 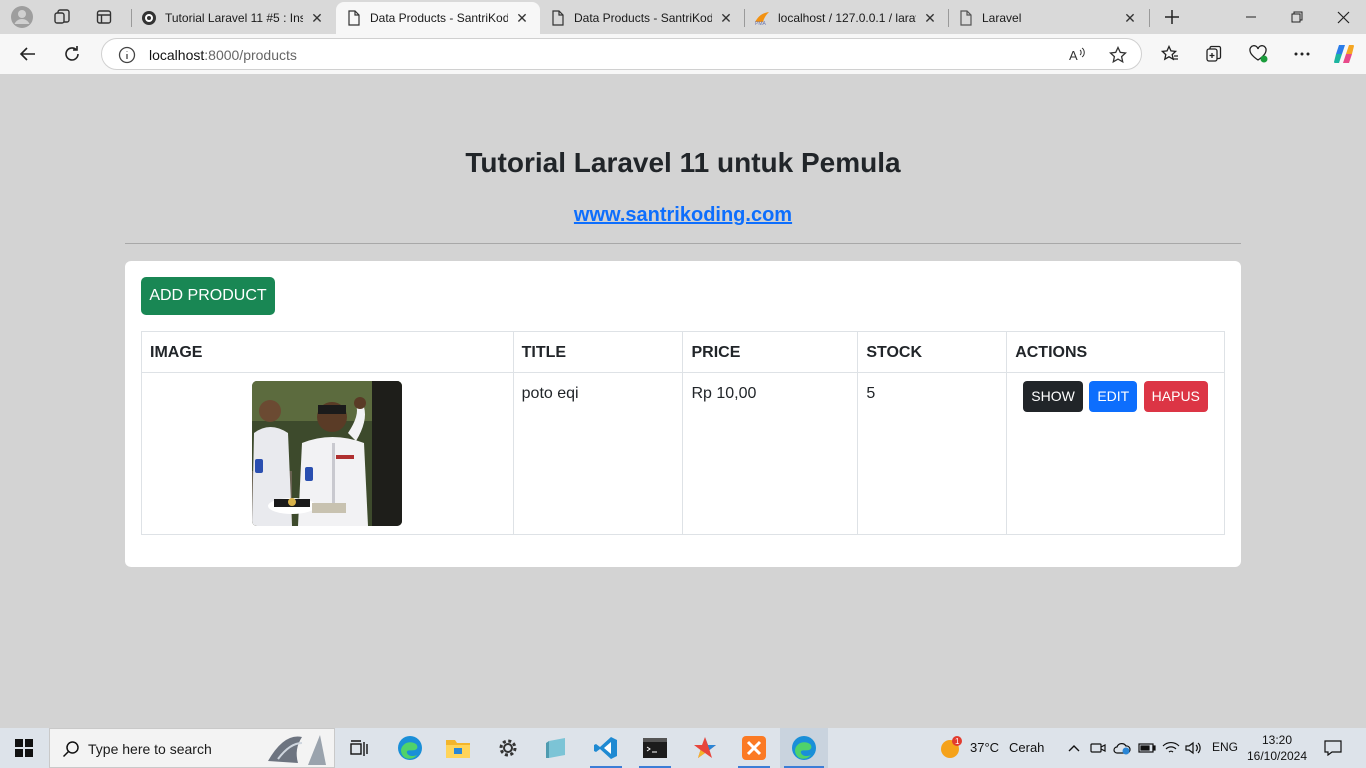 What do you see at coordinates (1214, 54) in the screenshot?
I see `collections-icon` at bounding box center [1214, 54].